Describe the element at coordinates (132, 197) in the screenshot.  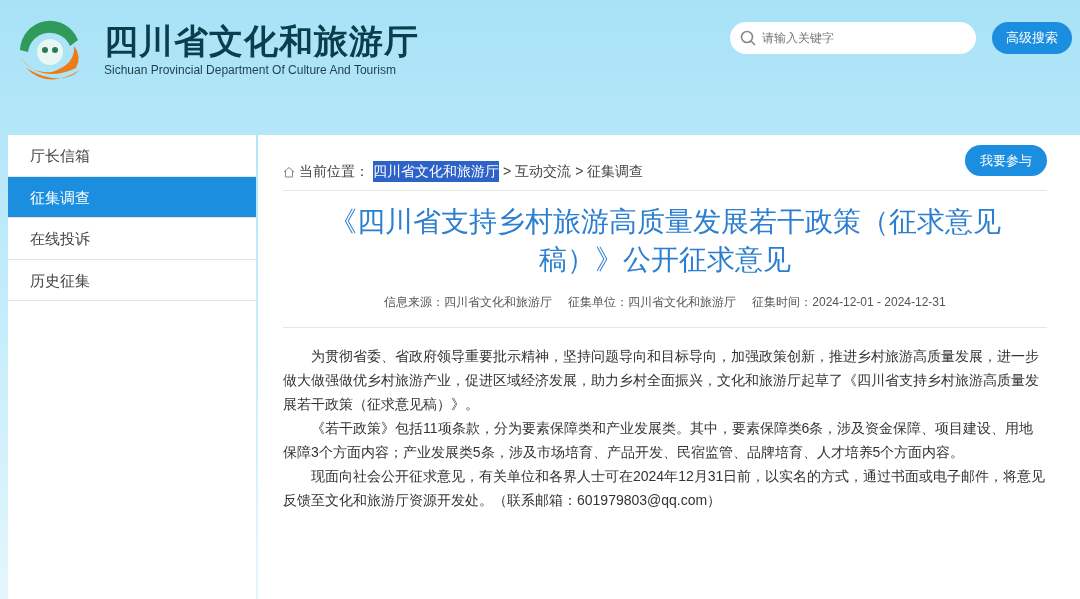
I see `sidebar-item: 征集调查` at that location.